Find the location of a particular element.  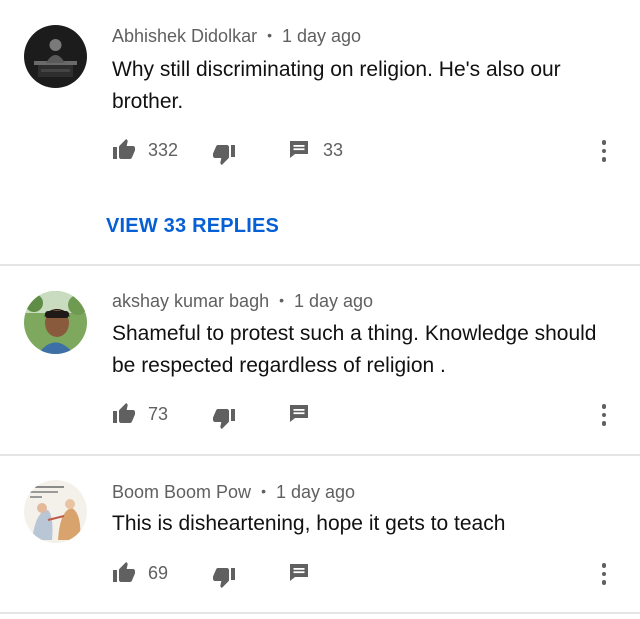

like-button: 69 is located at coordinates (140, 573).